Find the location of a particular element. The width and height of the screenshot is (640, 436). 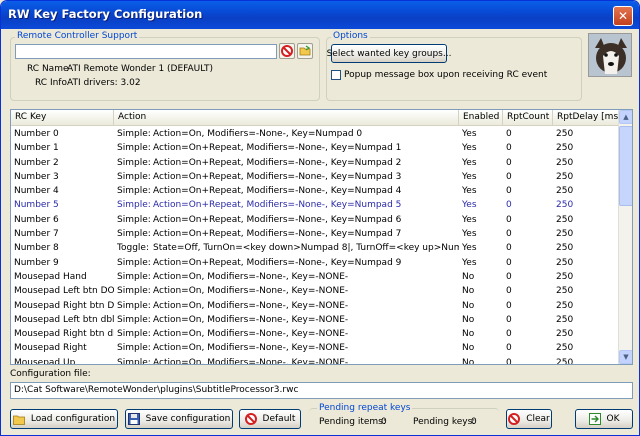

dog-picture is located at coordinates (610, 55).